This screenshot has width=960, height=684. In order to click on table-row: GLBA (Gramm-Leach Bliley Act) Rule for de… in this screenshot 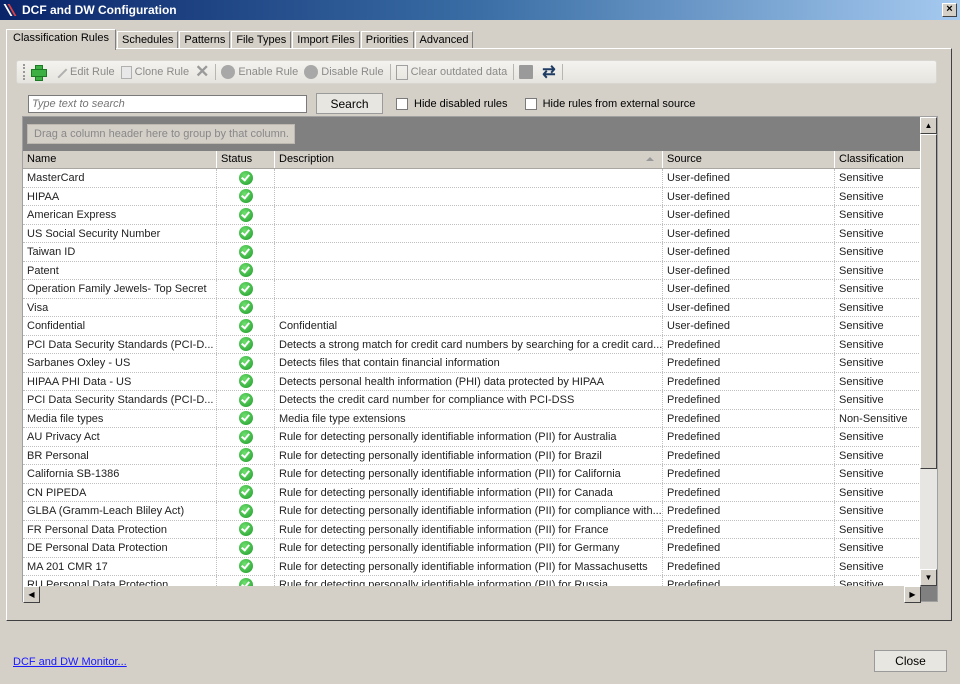, I will do `click(472, 511)`.